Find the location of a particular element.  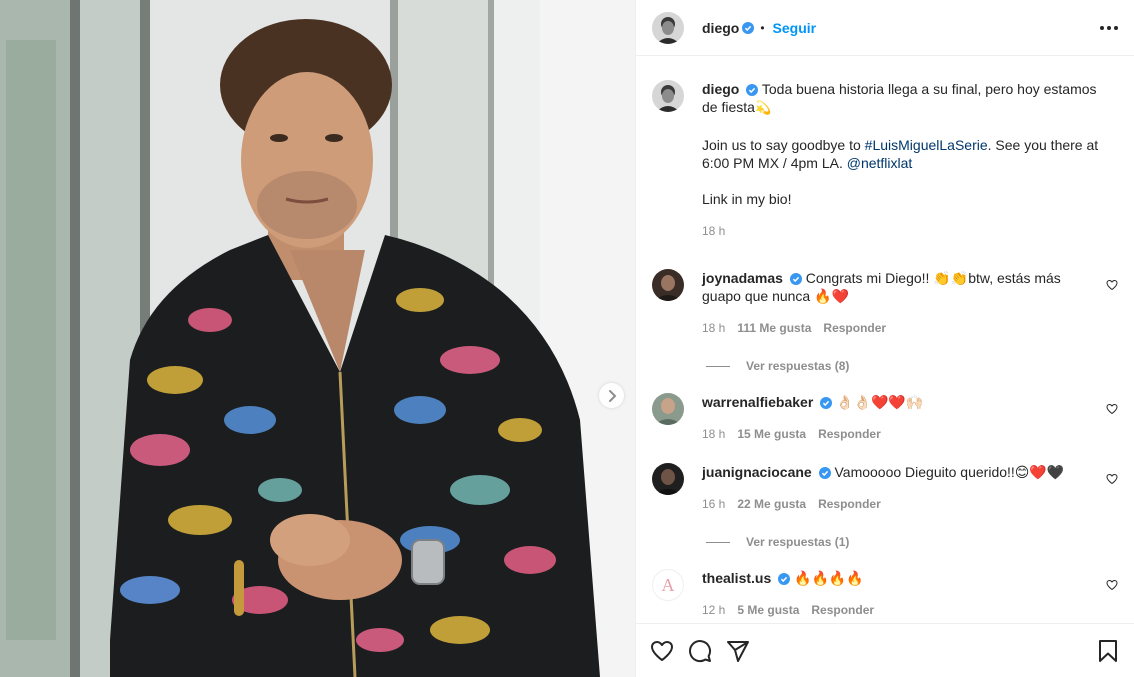

post-header: diego • Seguir is located at coordinates (885, 28).